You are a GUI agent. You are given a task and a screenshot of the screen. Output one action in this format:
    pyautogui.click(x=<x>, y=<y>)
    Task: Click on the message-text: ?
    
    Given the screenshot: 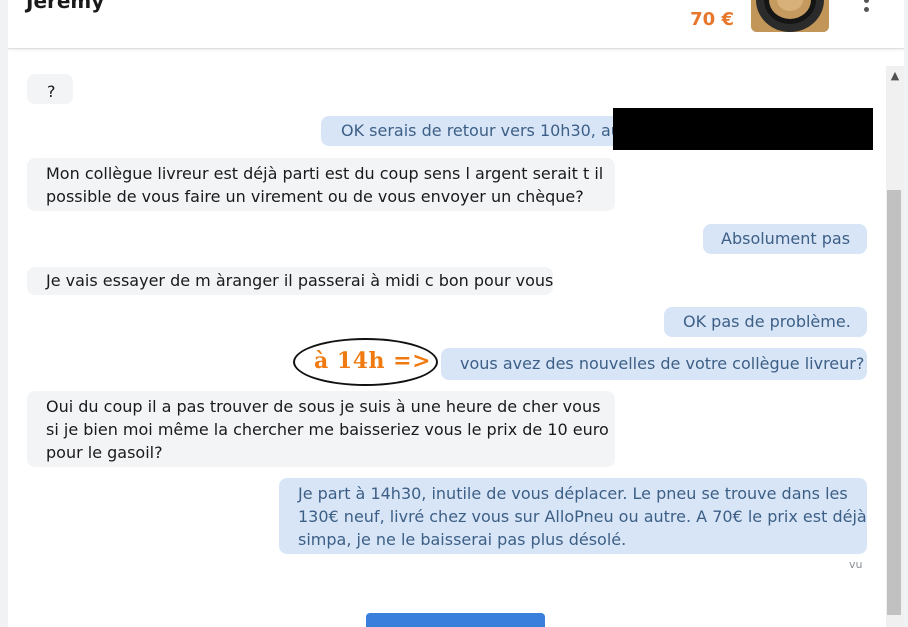 What is the action you would take?
    pyautogui.click(x=51, y=91)
    